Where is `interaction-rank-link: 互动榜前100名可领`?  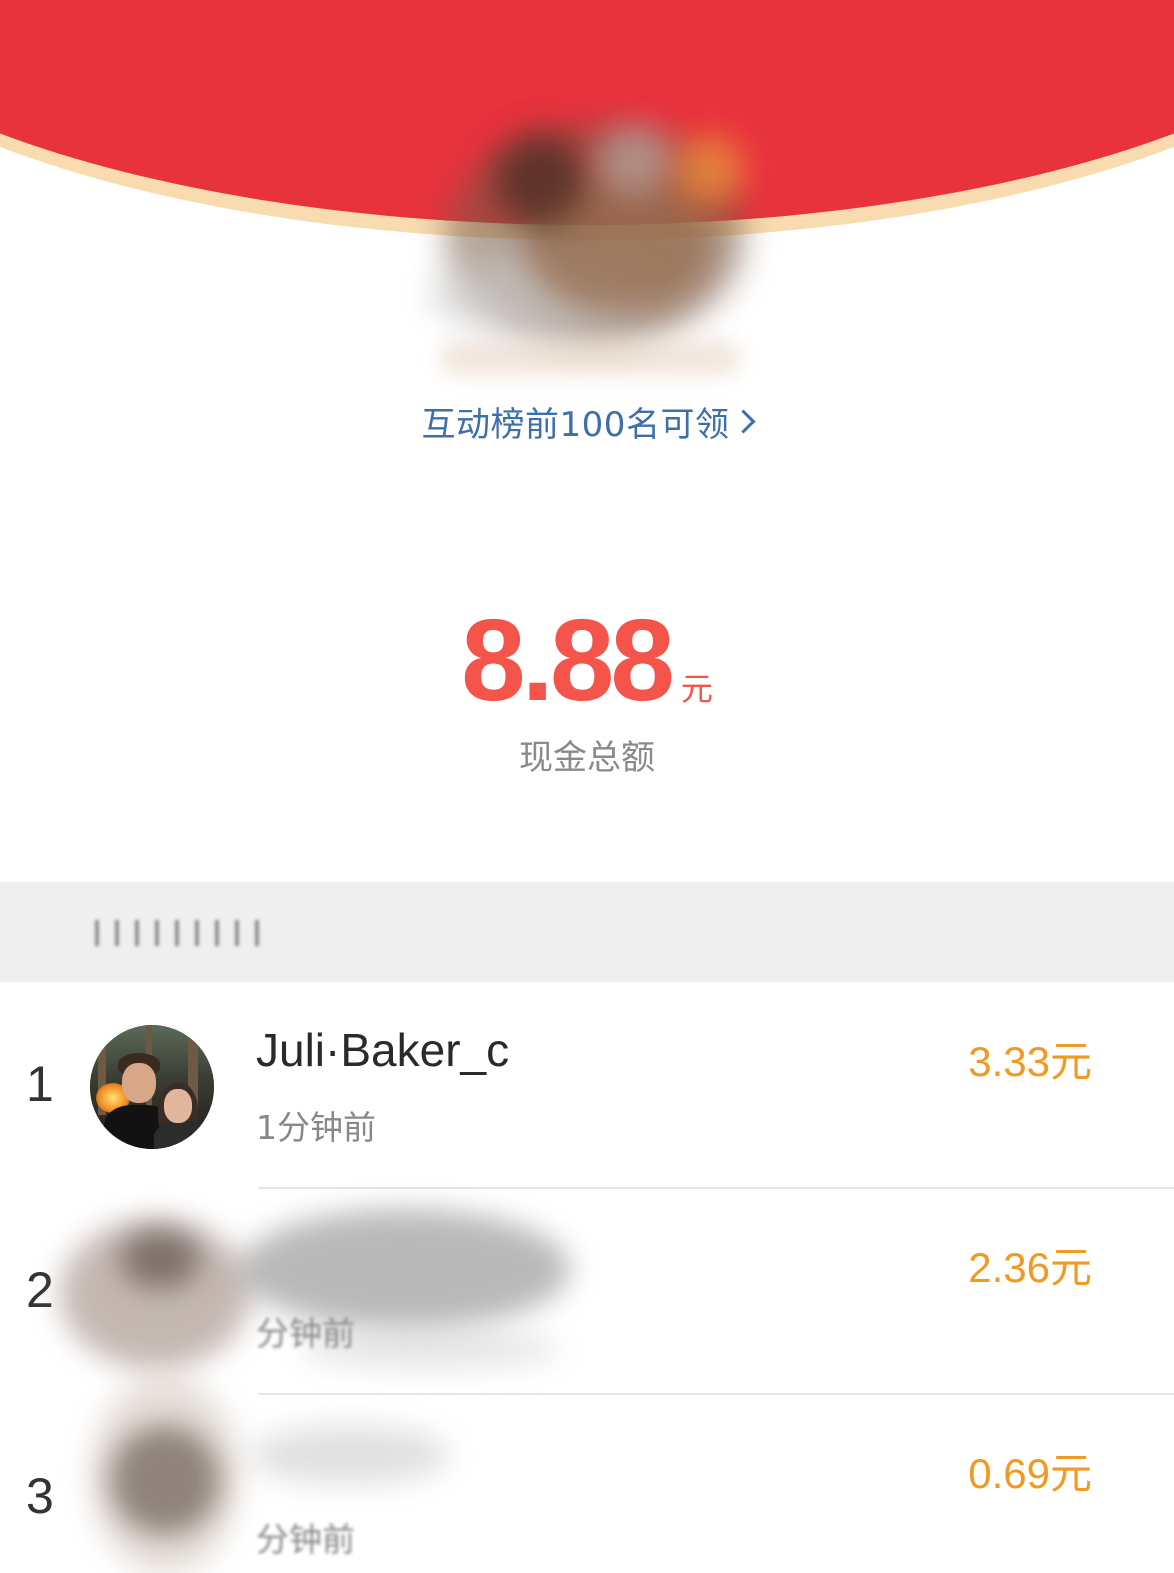 interaction-rank-link: 互动榜前100名可领 is located at coordinates (587, 421).